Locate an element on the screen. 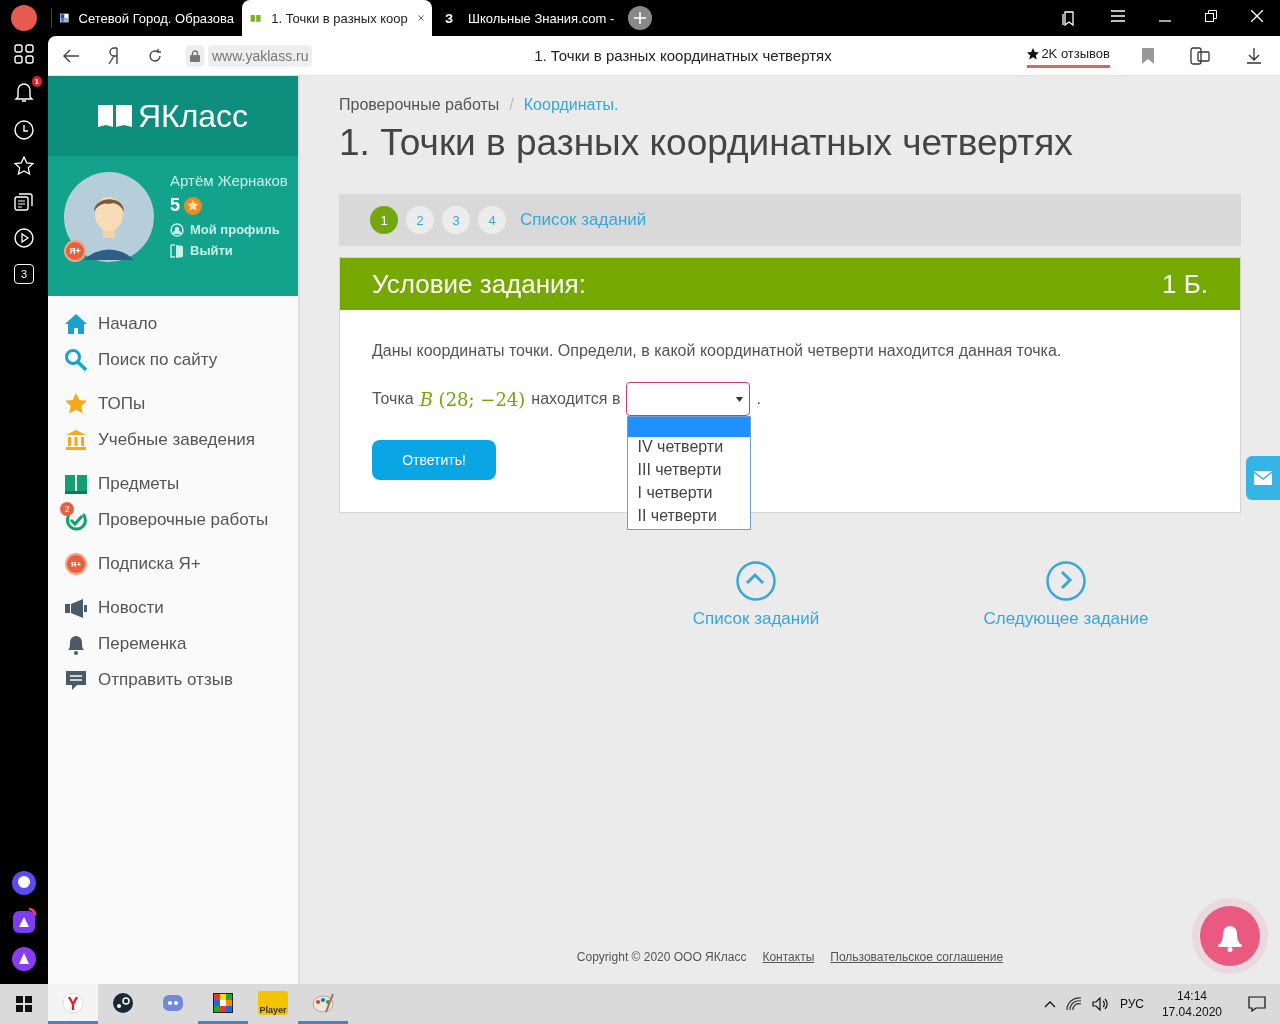 This screenshot has height=1024, width=1280. home-icon is located at coordinates (76, 324).